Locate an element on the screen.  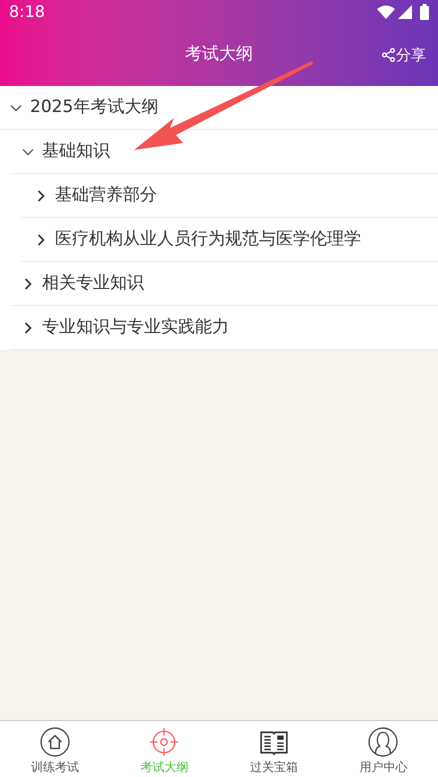
share-button: 分享 is located at coordinates (404, 55).